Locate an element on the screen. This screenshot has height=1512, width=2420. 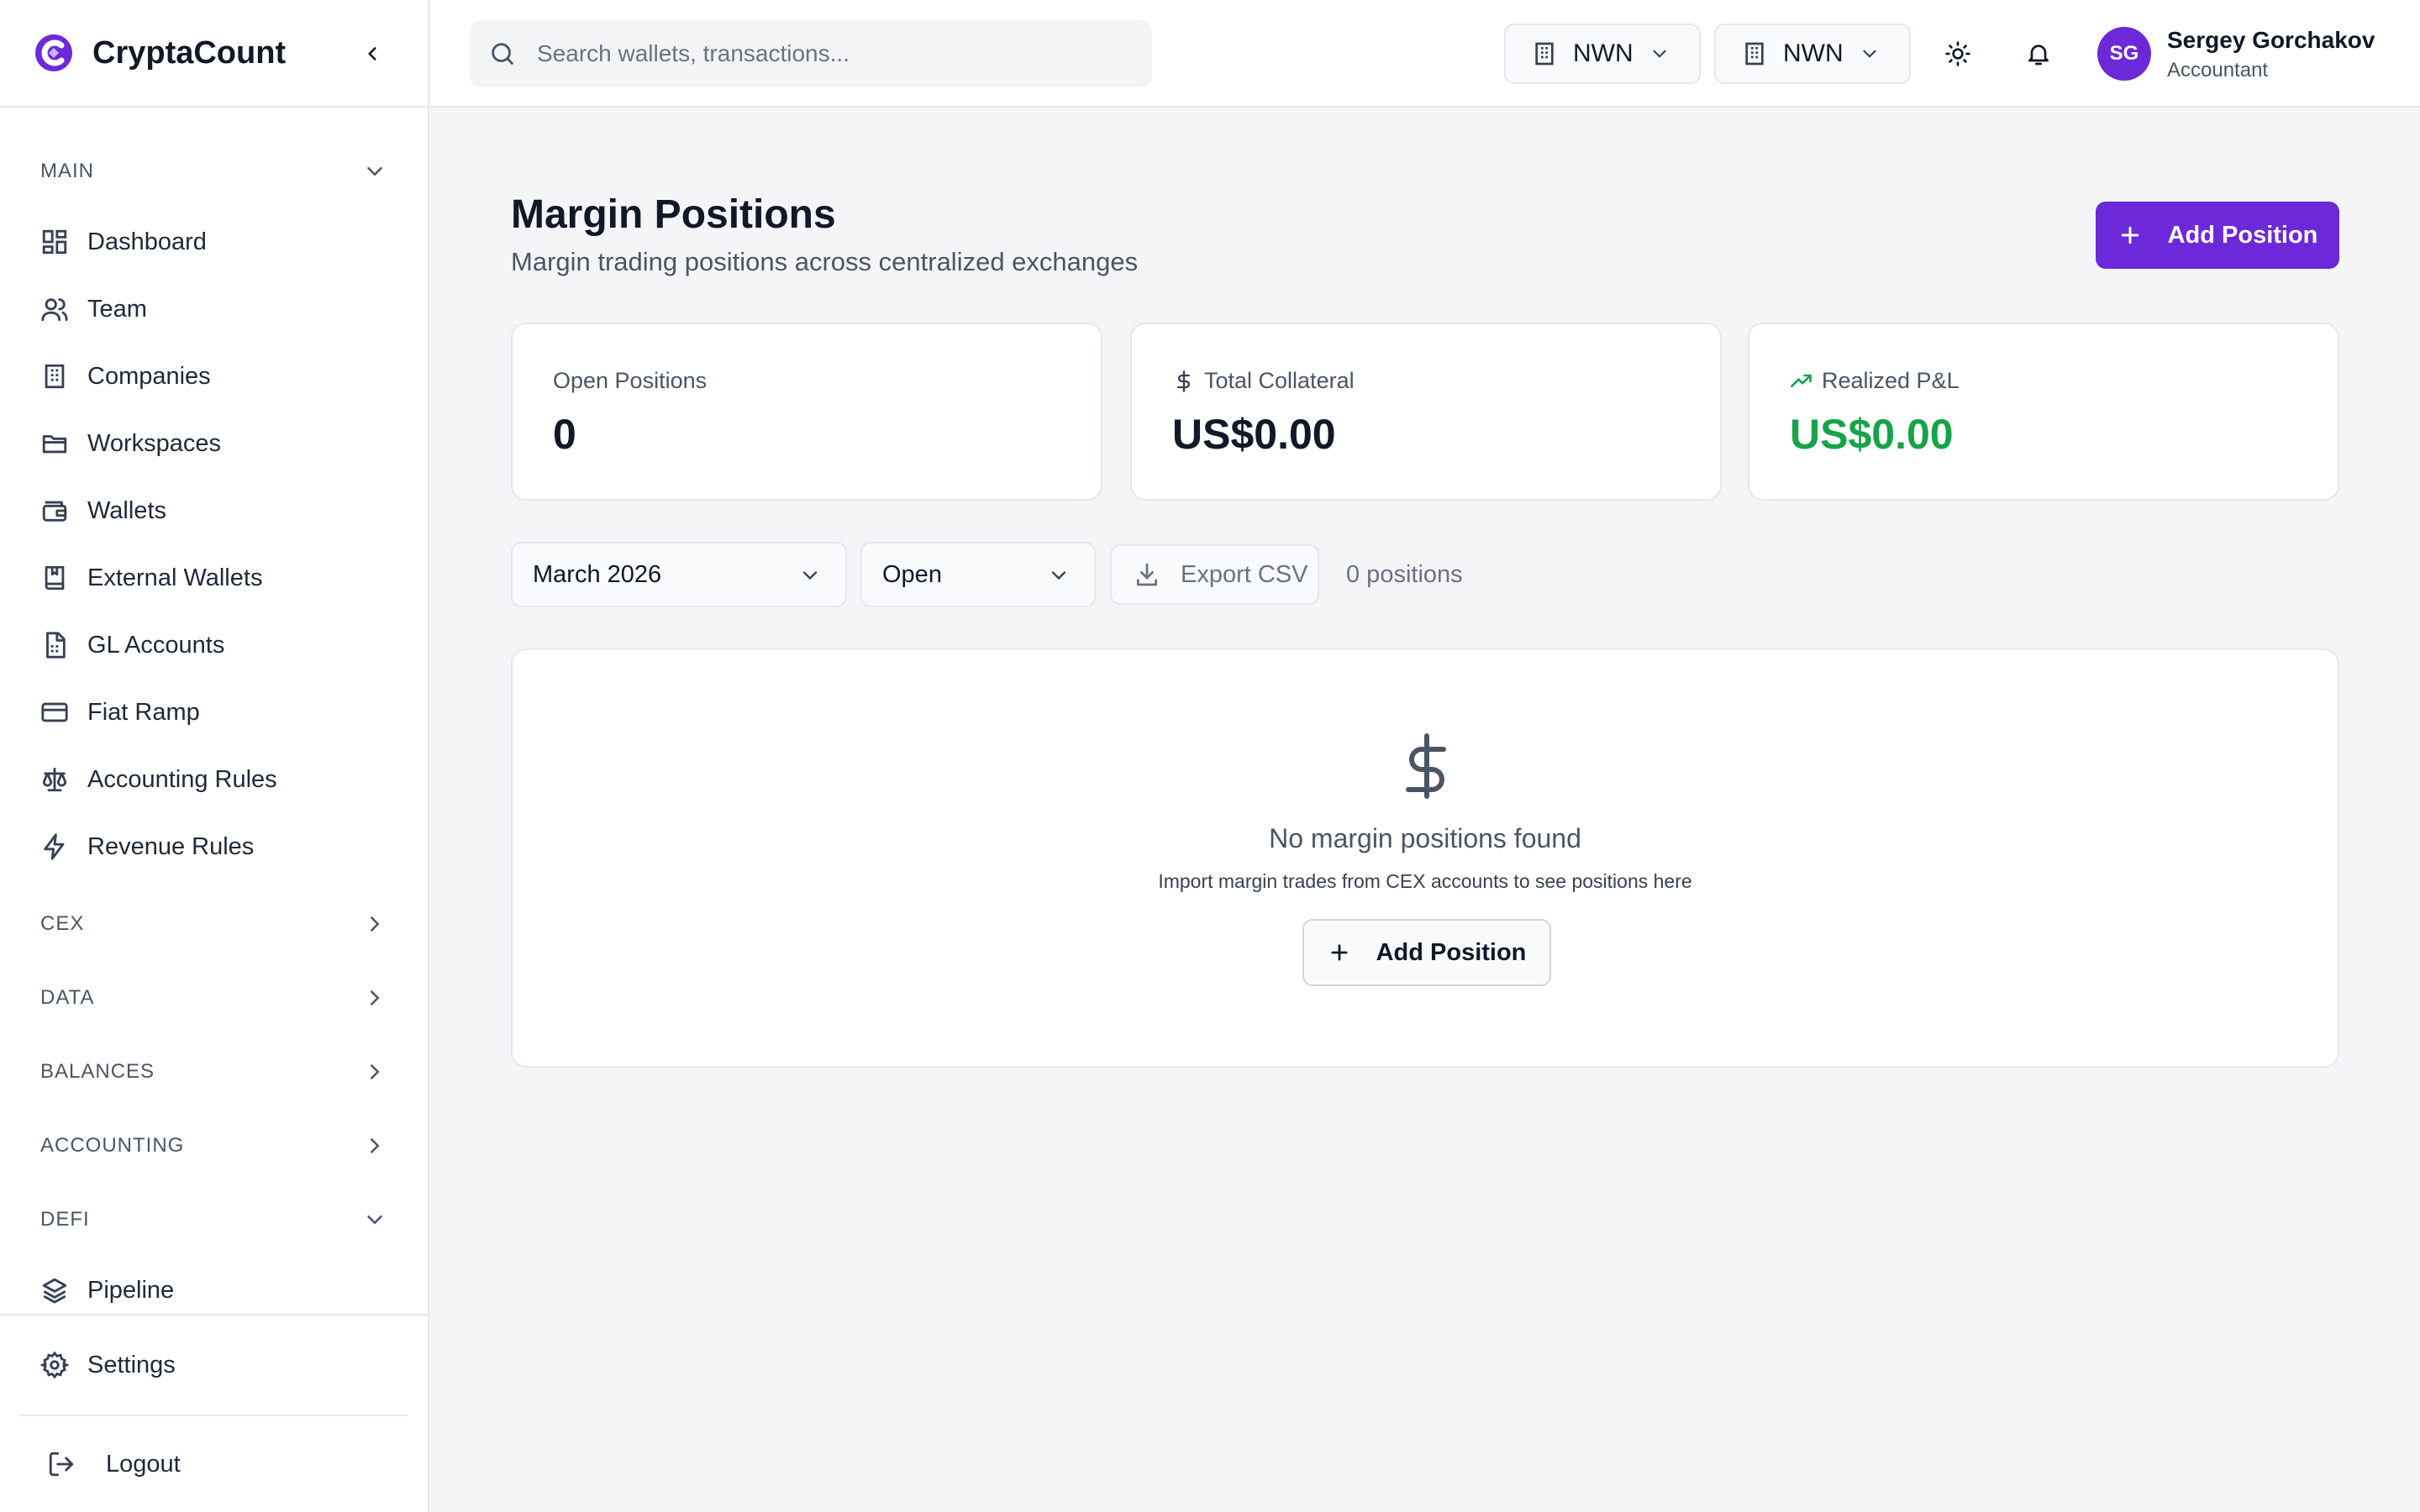
section-label: BALANCES is located at coordinates (97, 1071).